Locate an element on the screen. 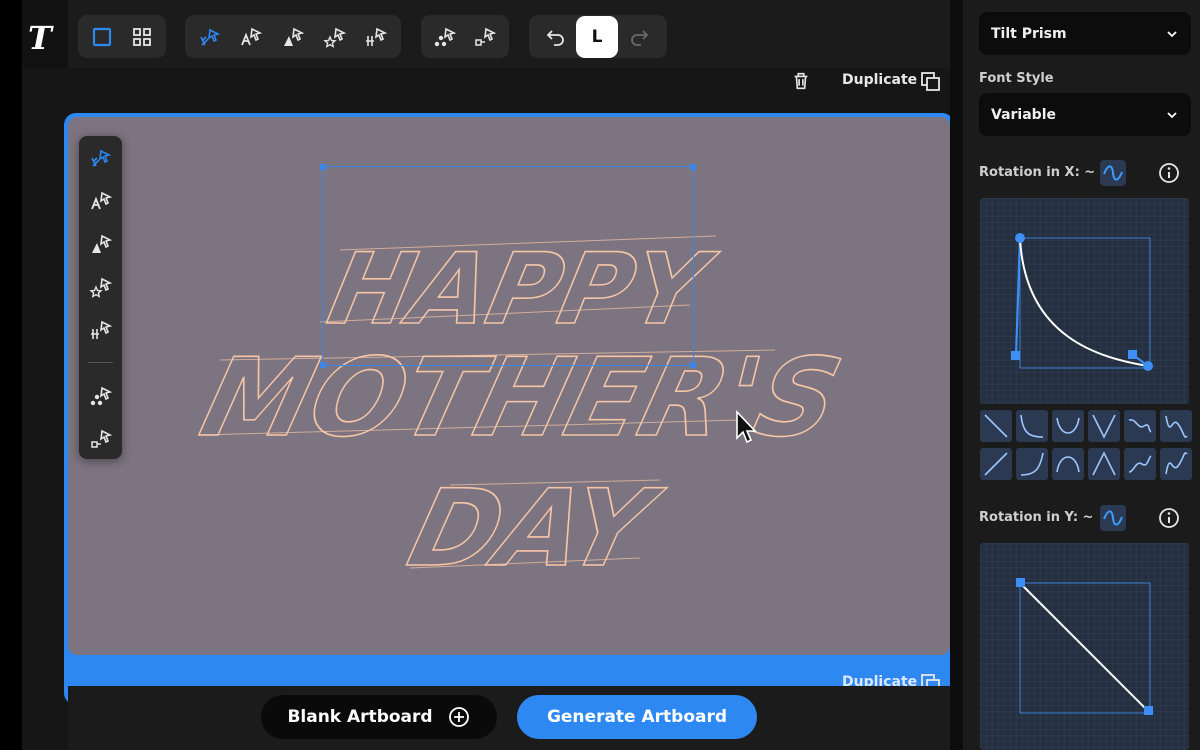 The image size is (1200, 750). palette-star-select is located at coordinates (100, 286).